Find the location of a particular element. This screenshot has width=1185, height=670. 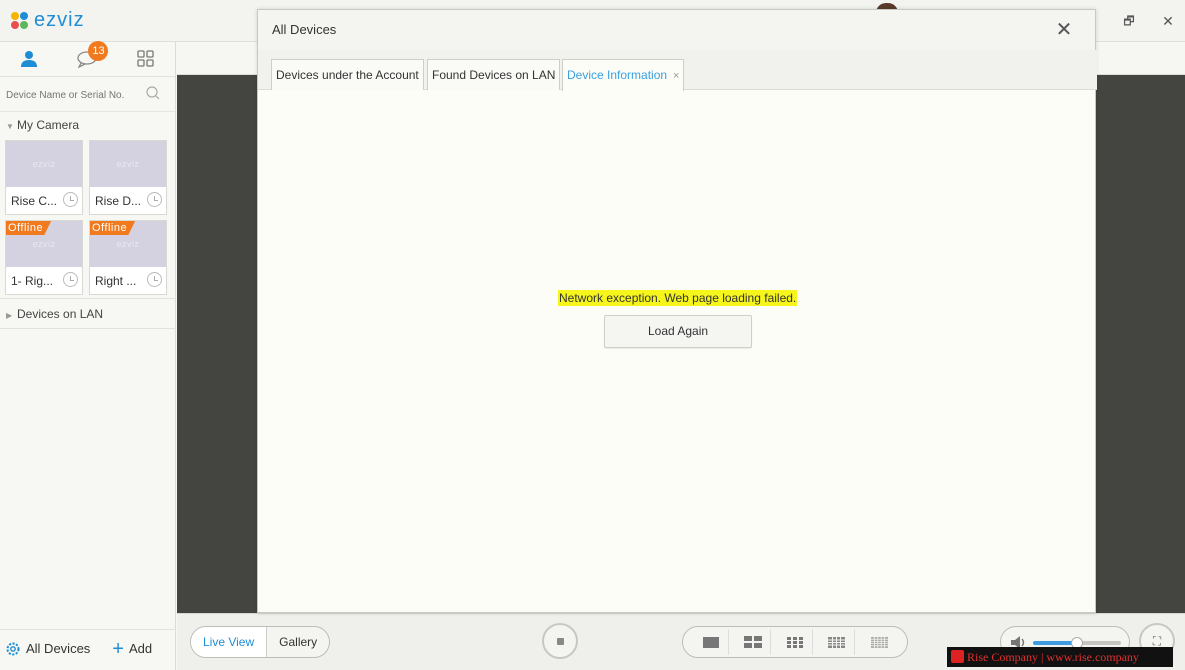

add-device-button: + Add is located at coordinates (132, 648).